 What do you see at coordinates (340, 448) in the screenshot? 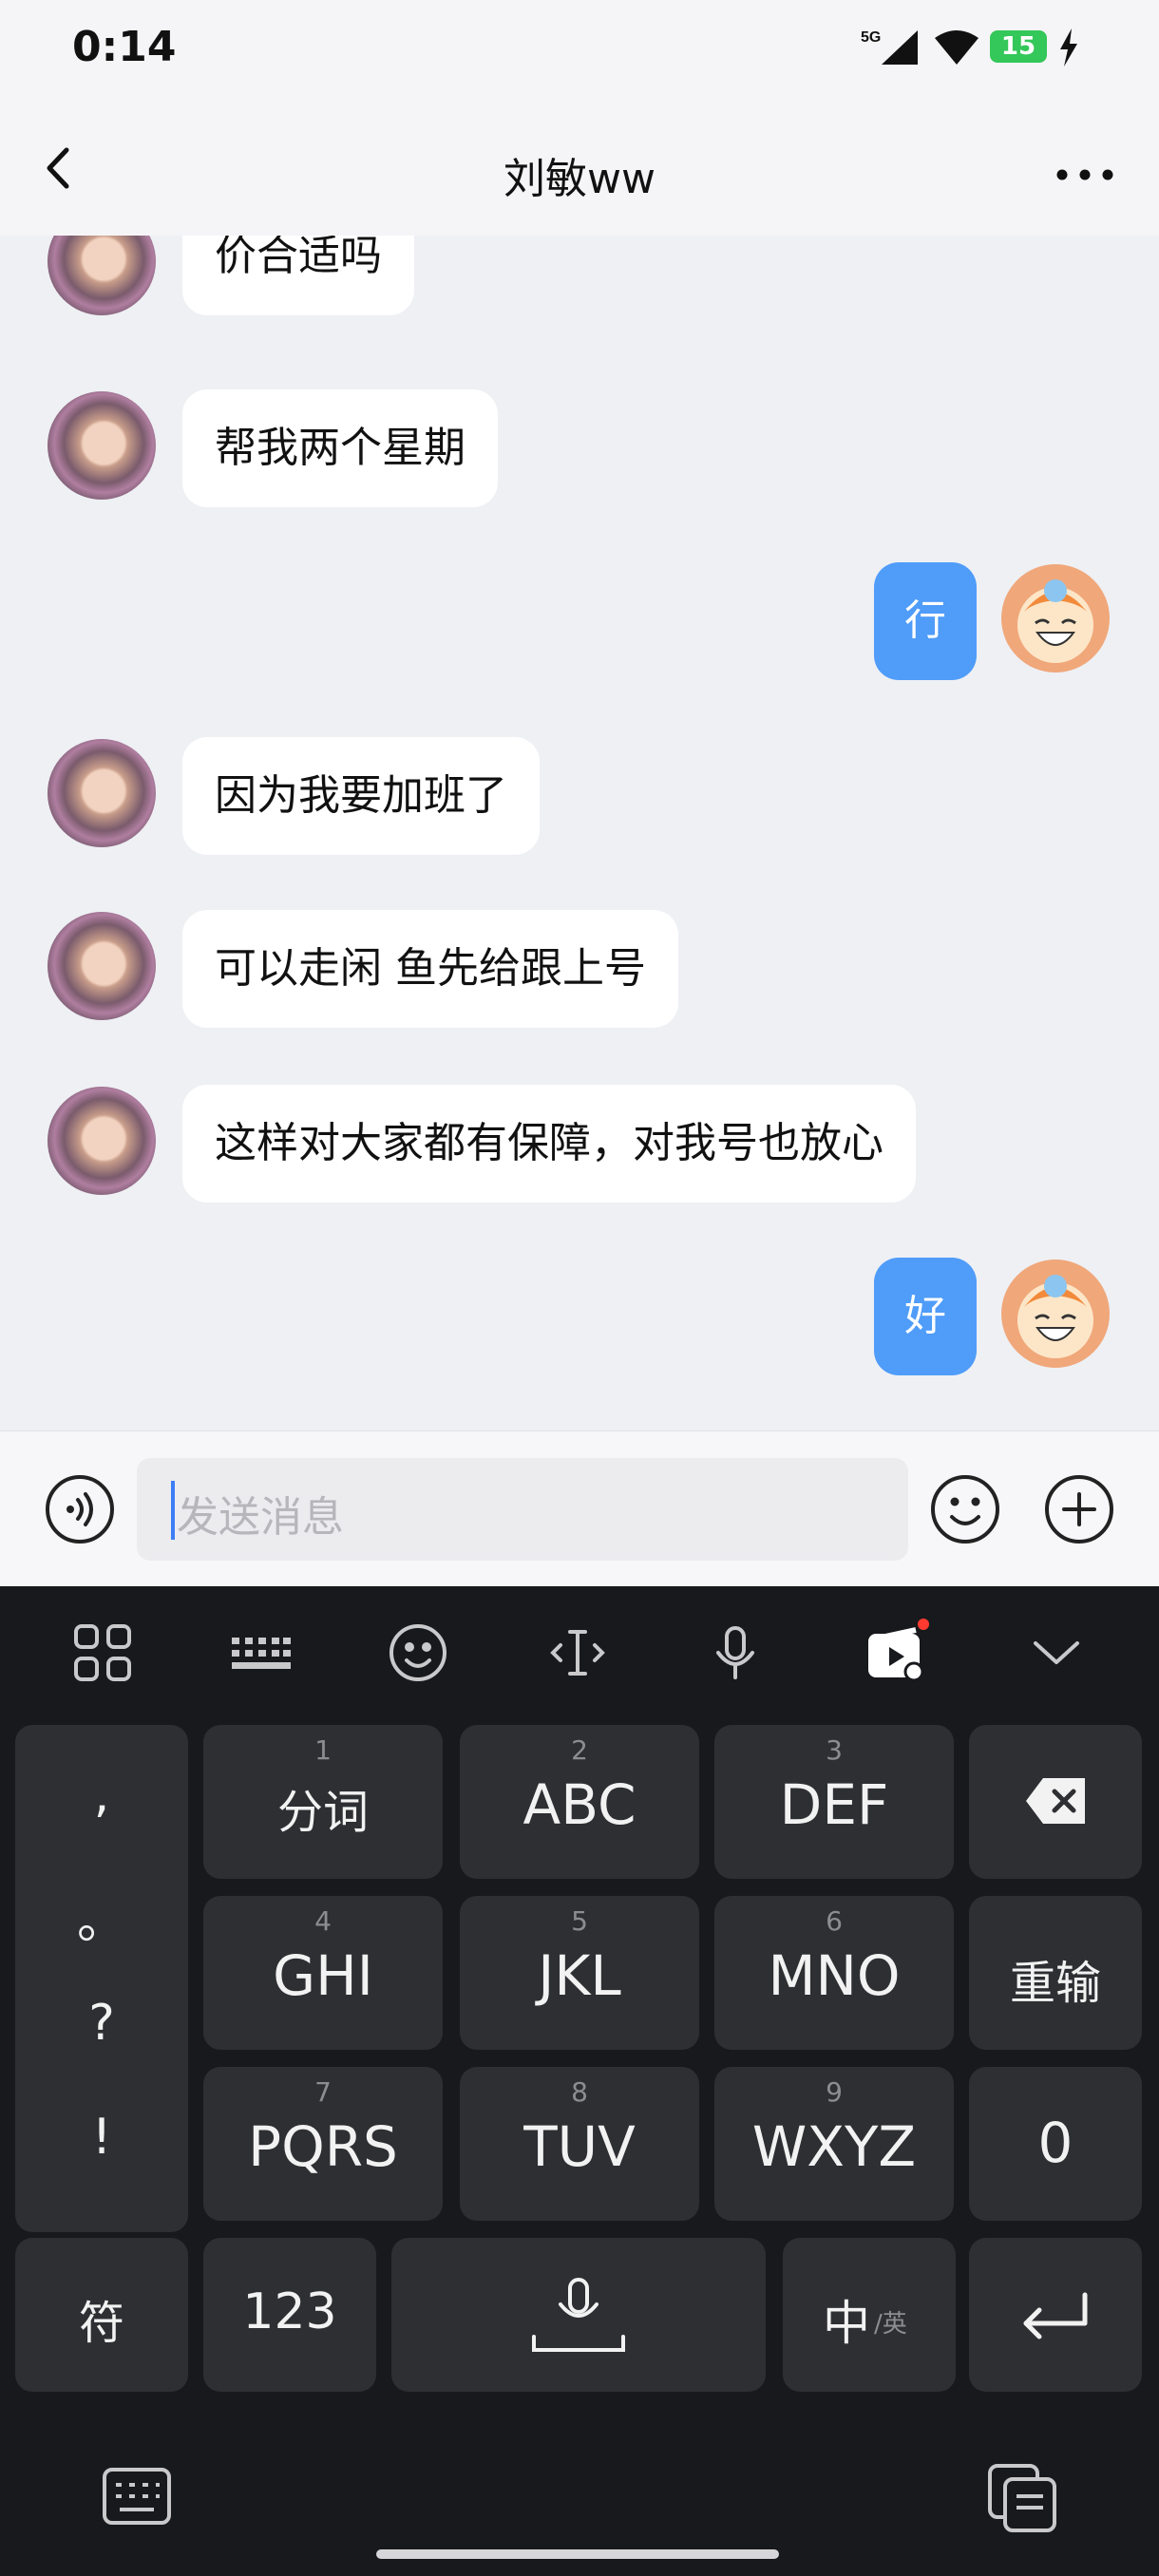
I see `received-message-bubble: 帮我两个星期` at bounding box center [340, 448].